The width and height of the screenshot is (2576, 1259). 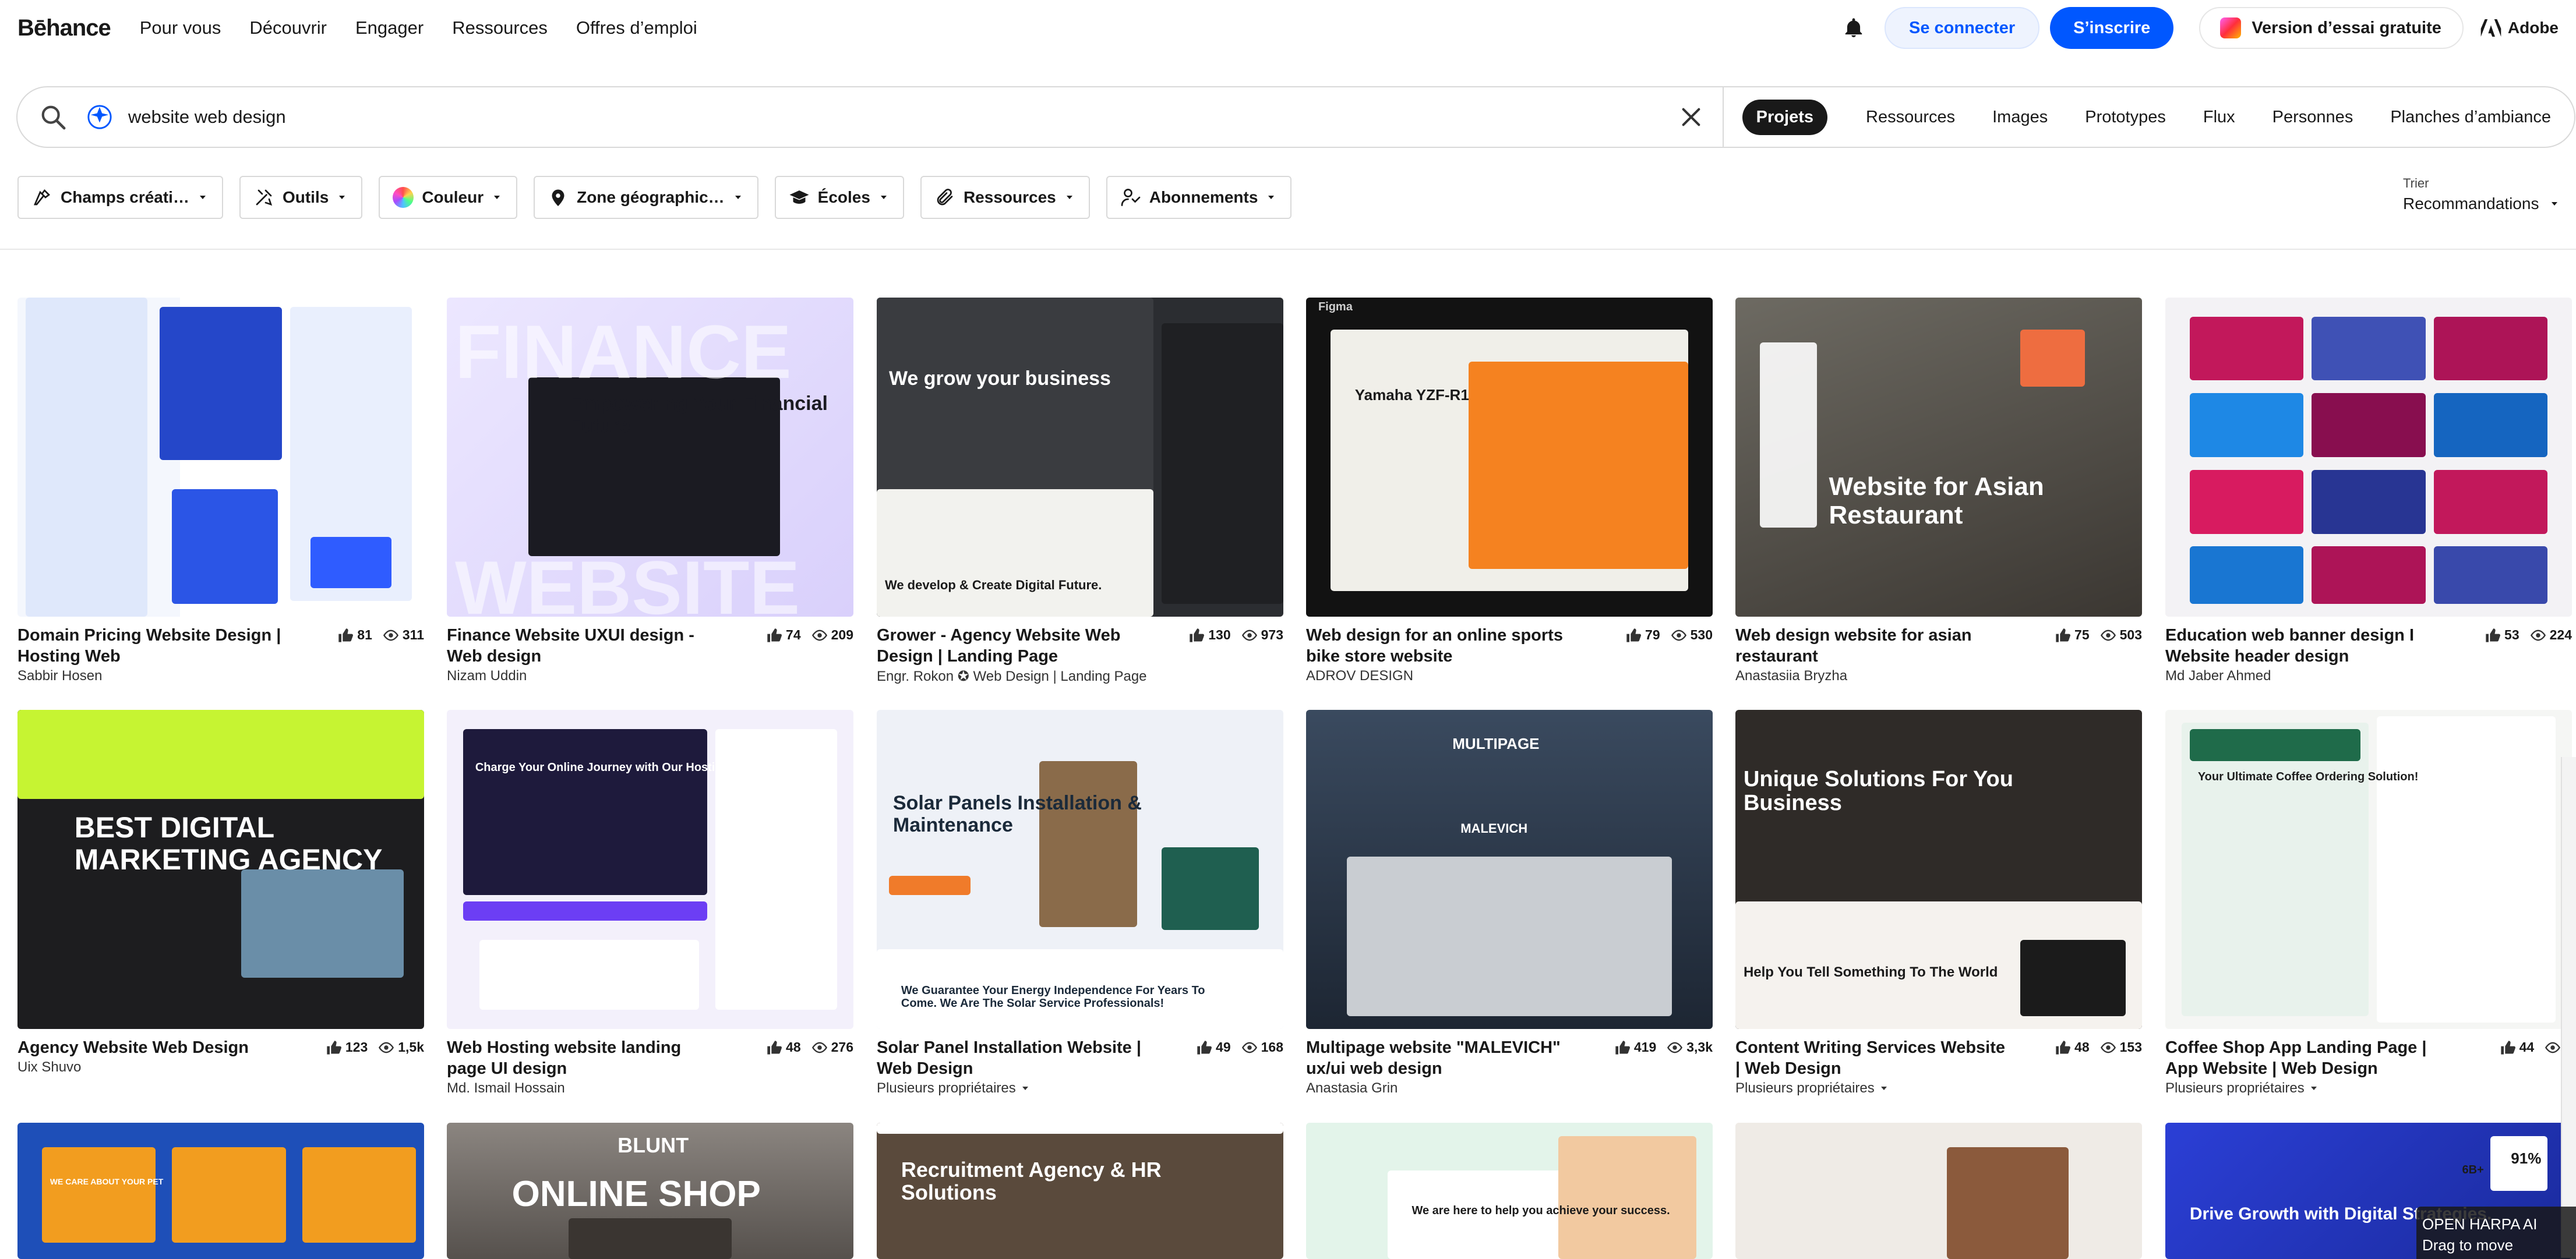 What do you see at coordinates (2219, 117) in the screenshot?
I see `tab-streams: Flux` at bounding box center [2219, 117].